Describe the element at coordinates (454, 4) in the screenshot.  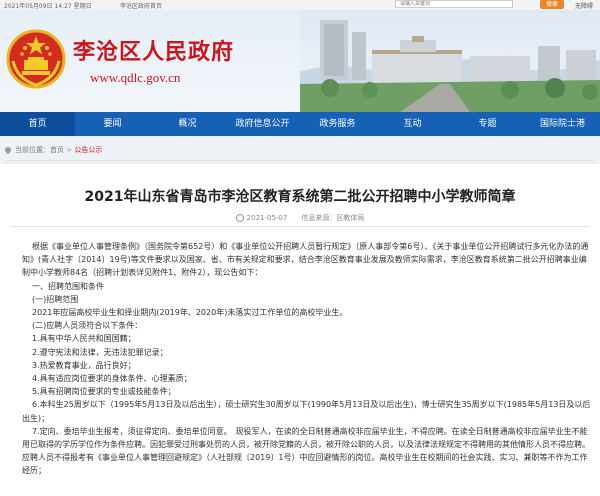
I see `search-input` at that location.